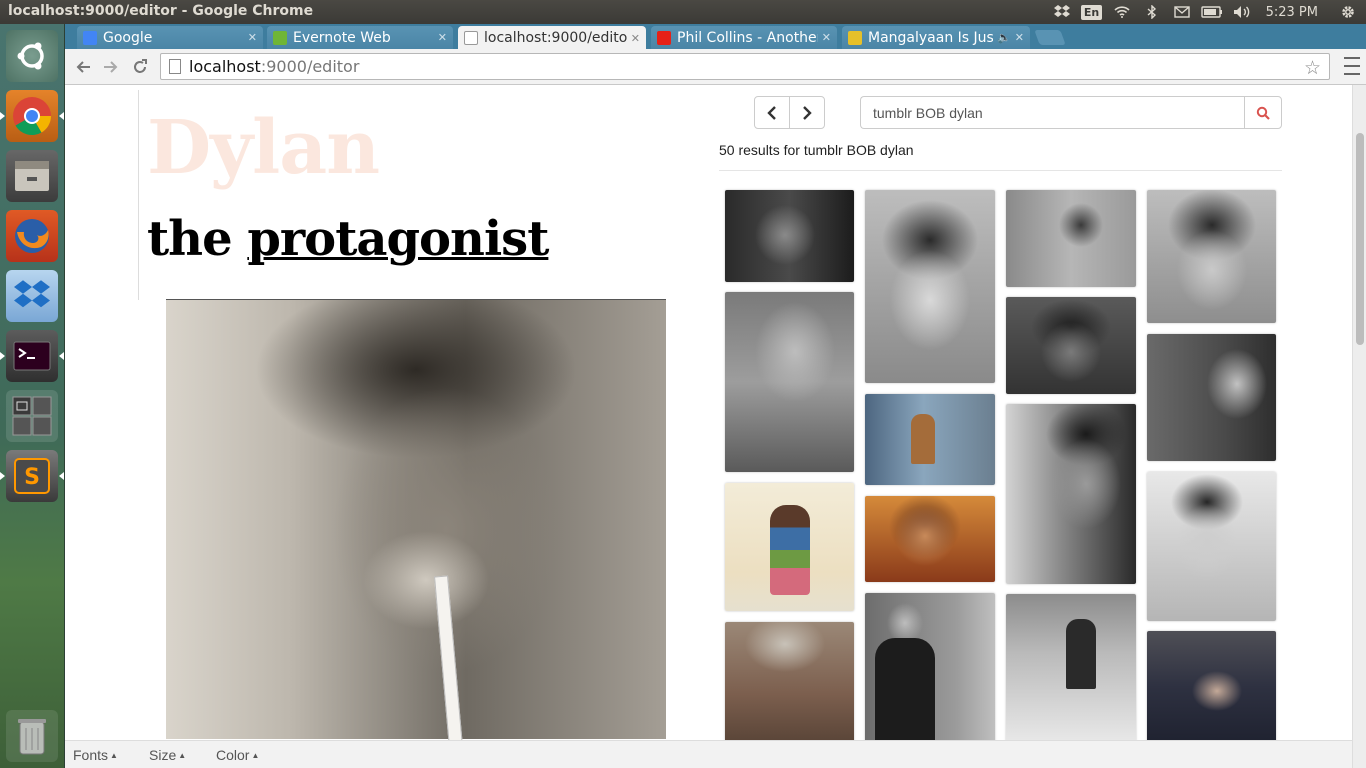  What do you see at coordinates (1000, 170) in the screenshot?
I see `results-divider` at bounding box center [1000, 170].